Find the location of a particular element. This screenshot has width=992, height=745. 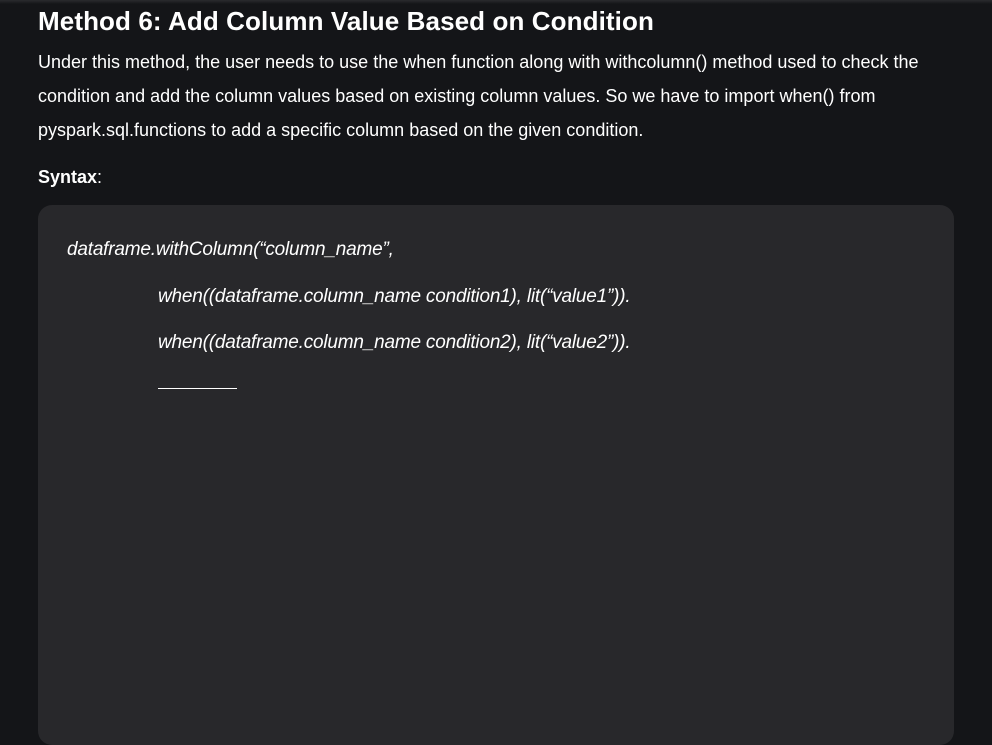

syntax-label-colon: : is located at coordinates (100, 177).